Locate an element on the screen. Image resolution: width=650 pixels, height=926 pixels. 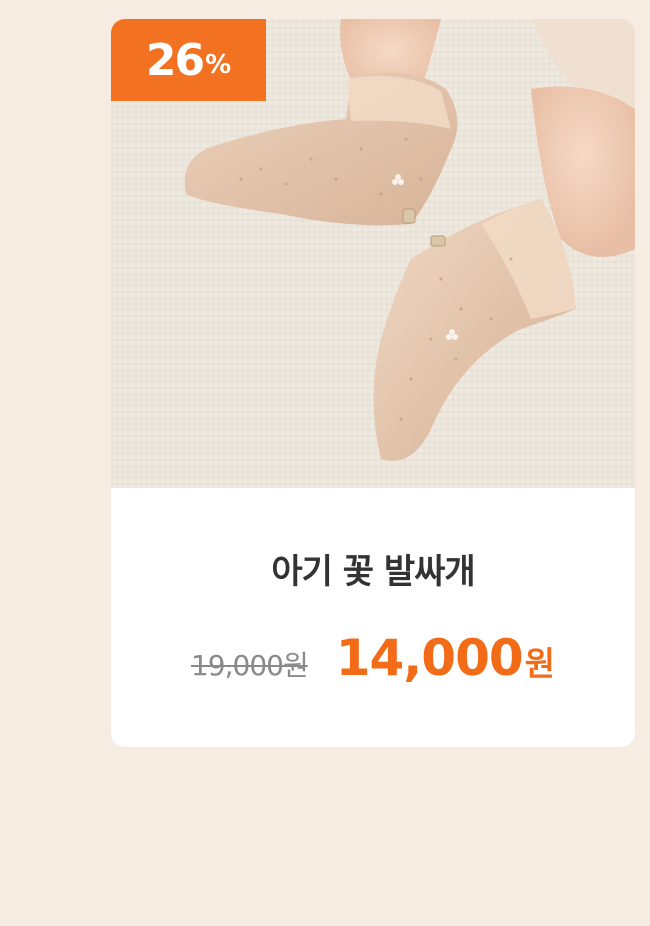
sale-price: 14,000 is located at coordinates (429, 658).